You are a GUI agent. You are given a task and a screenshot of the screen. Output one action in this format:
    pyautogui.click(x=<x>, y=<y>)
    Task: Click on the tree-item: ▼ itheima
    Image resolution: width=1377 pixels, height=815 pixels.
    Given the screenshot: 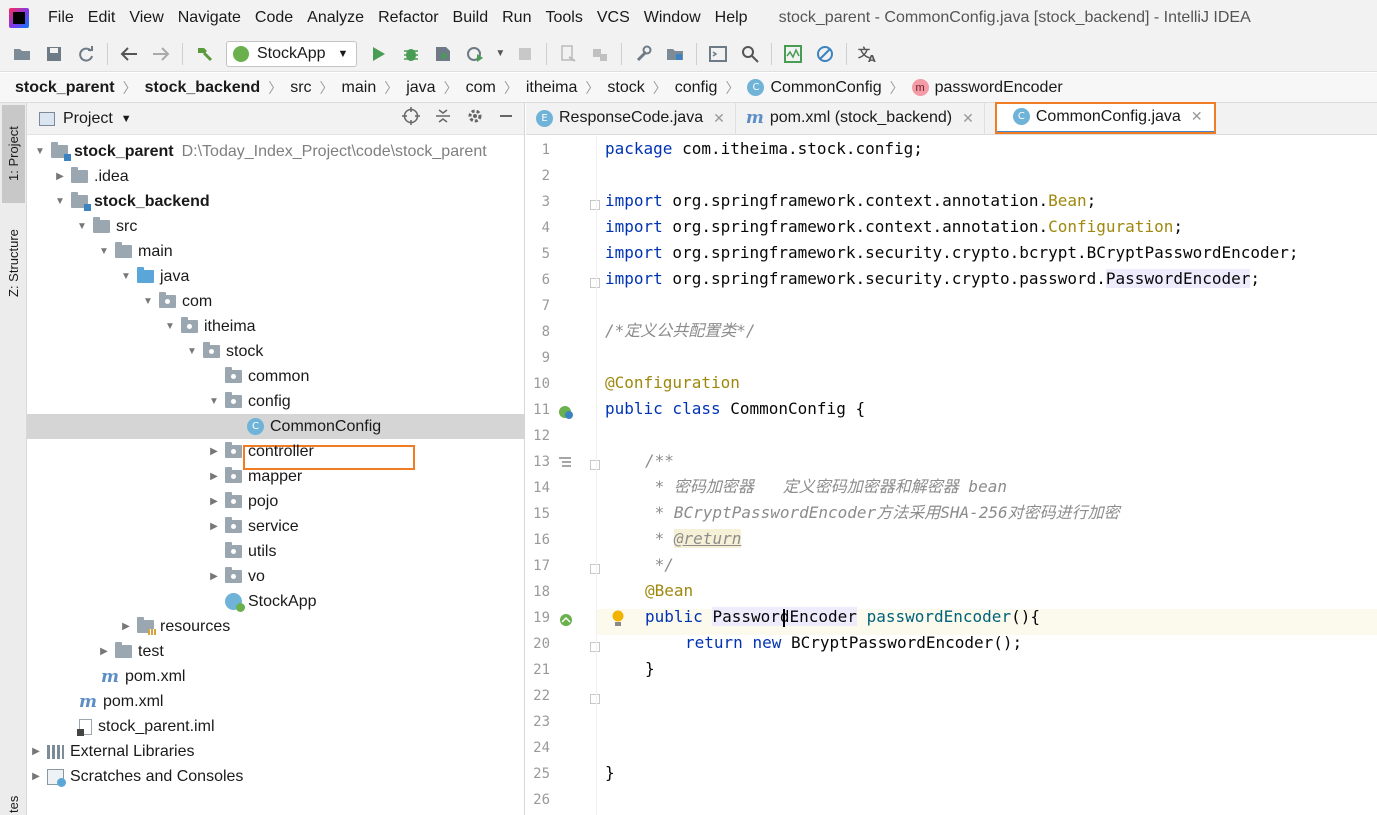 What is the action you would take?
    pyautogui.click(x=276, y=326)
    